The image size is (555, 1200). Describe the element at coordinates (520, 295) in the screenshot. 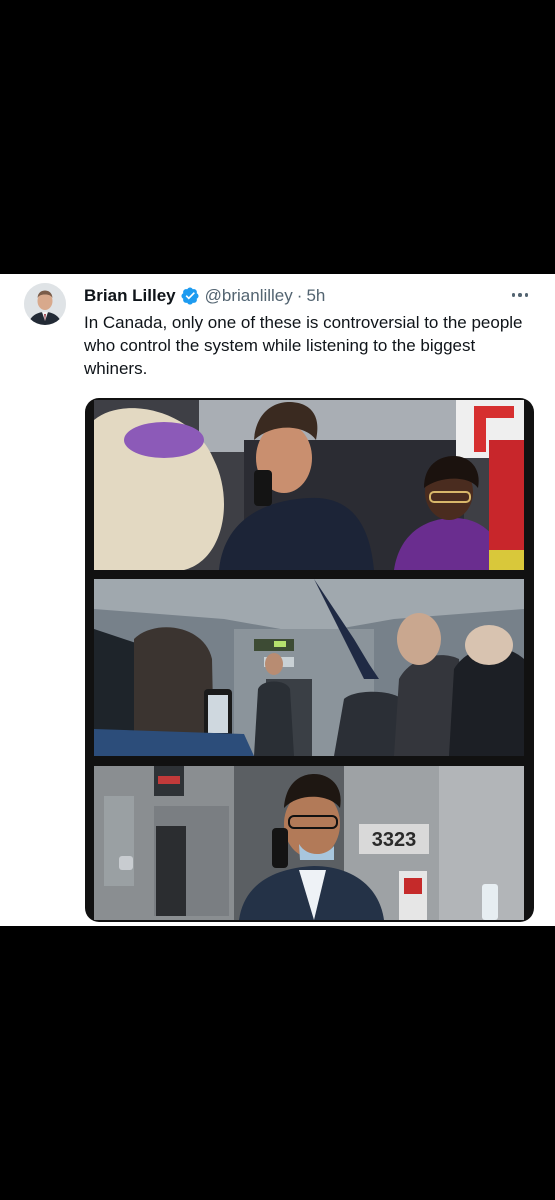

I see `more-horizontal-icon` at that location.